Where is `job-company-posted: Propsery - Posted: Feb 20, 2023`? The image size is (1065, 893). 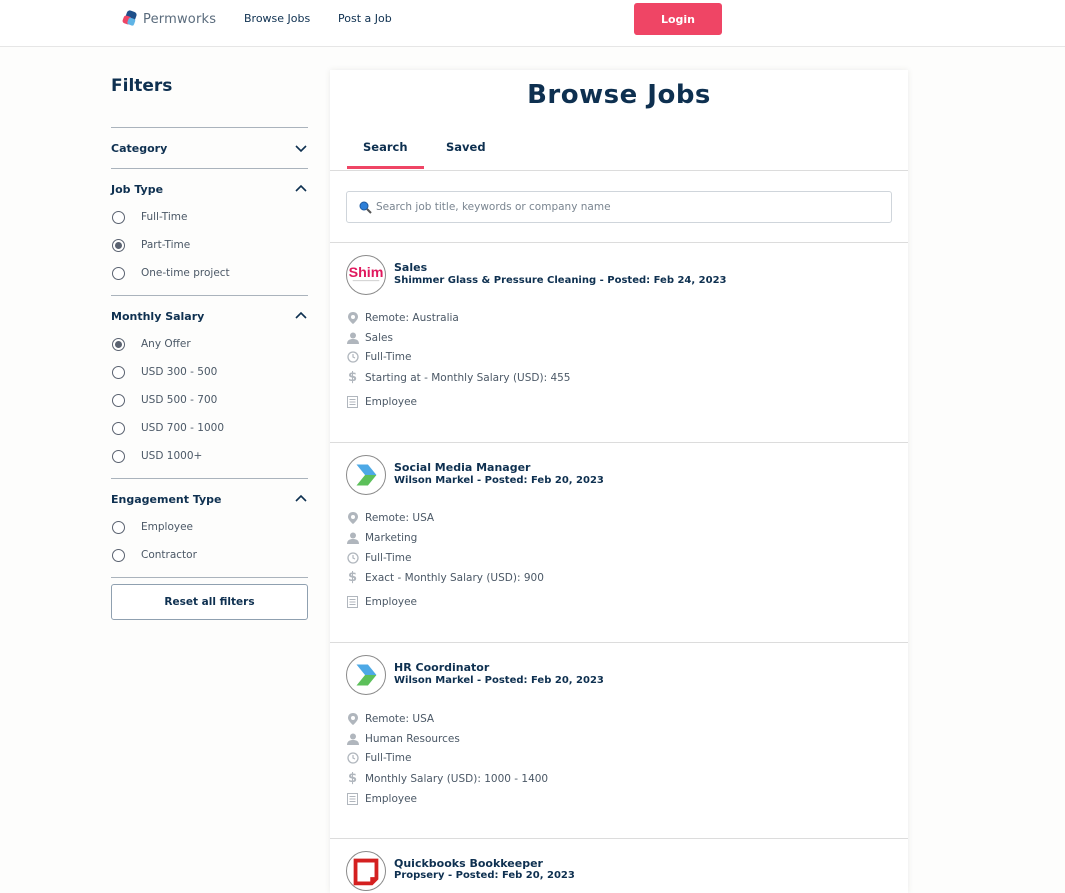
job-company-posted: Propsery - Posted: Feb 20, 2023 is located at coordinates (484, 875).